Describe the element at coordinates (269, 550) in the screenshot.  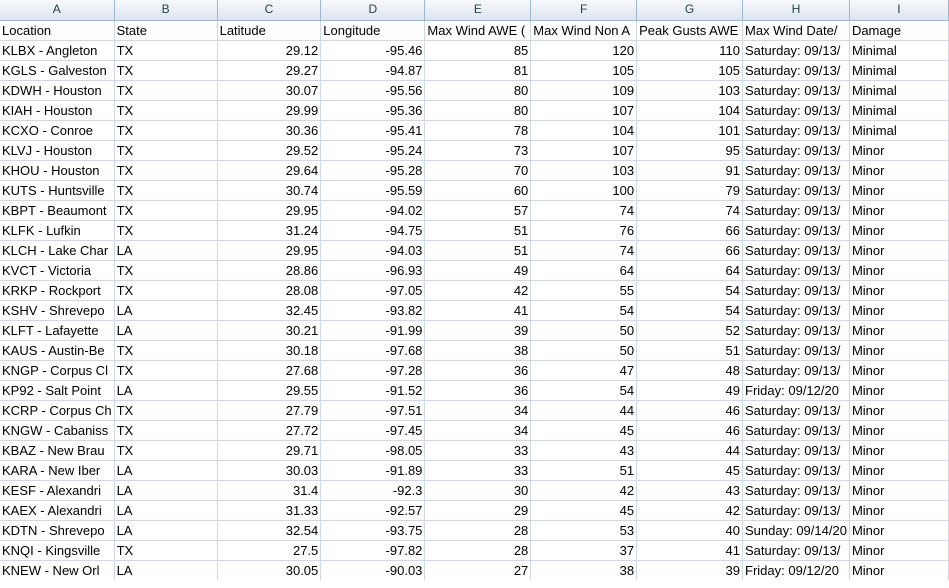
I see `table-cell: 27.5` at that location.